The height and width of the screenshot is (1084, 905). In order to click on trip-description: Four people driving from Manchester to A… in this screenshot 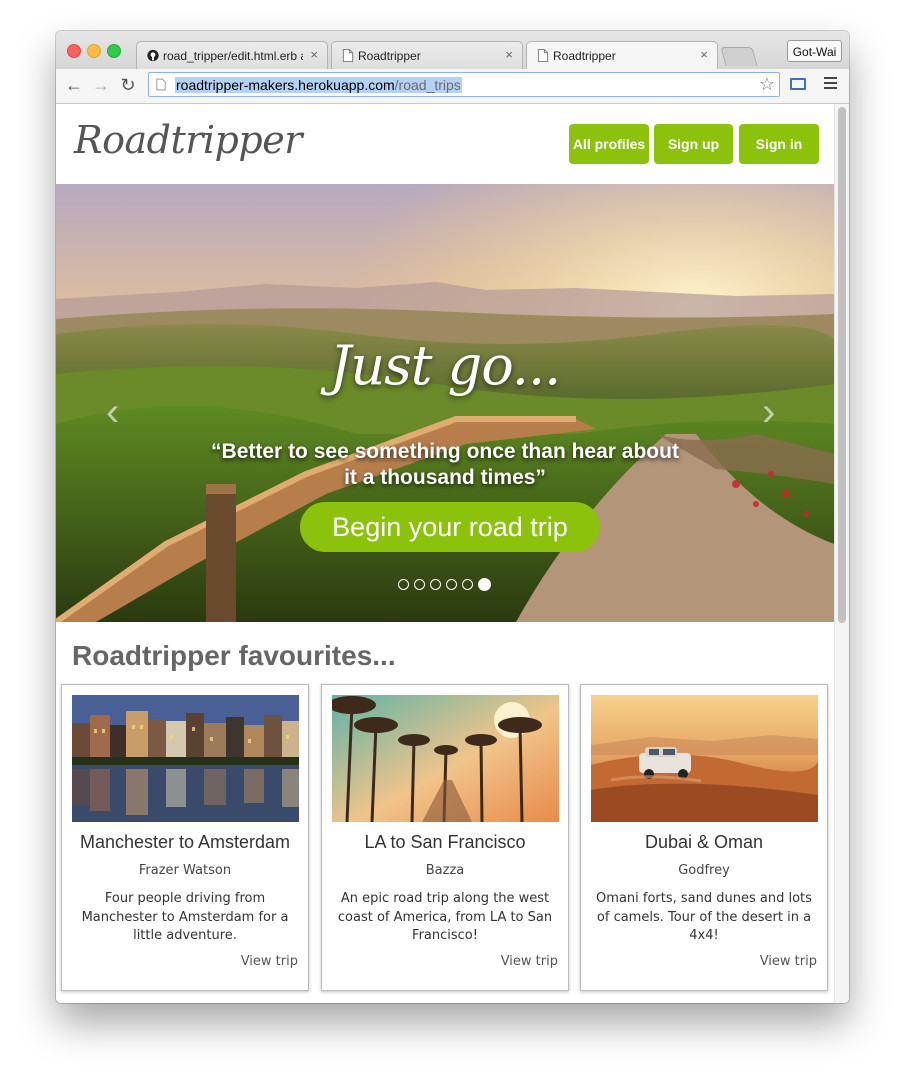, I will do `click(185, 917)`.